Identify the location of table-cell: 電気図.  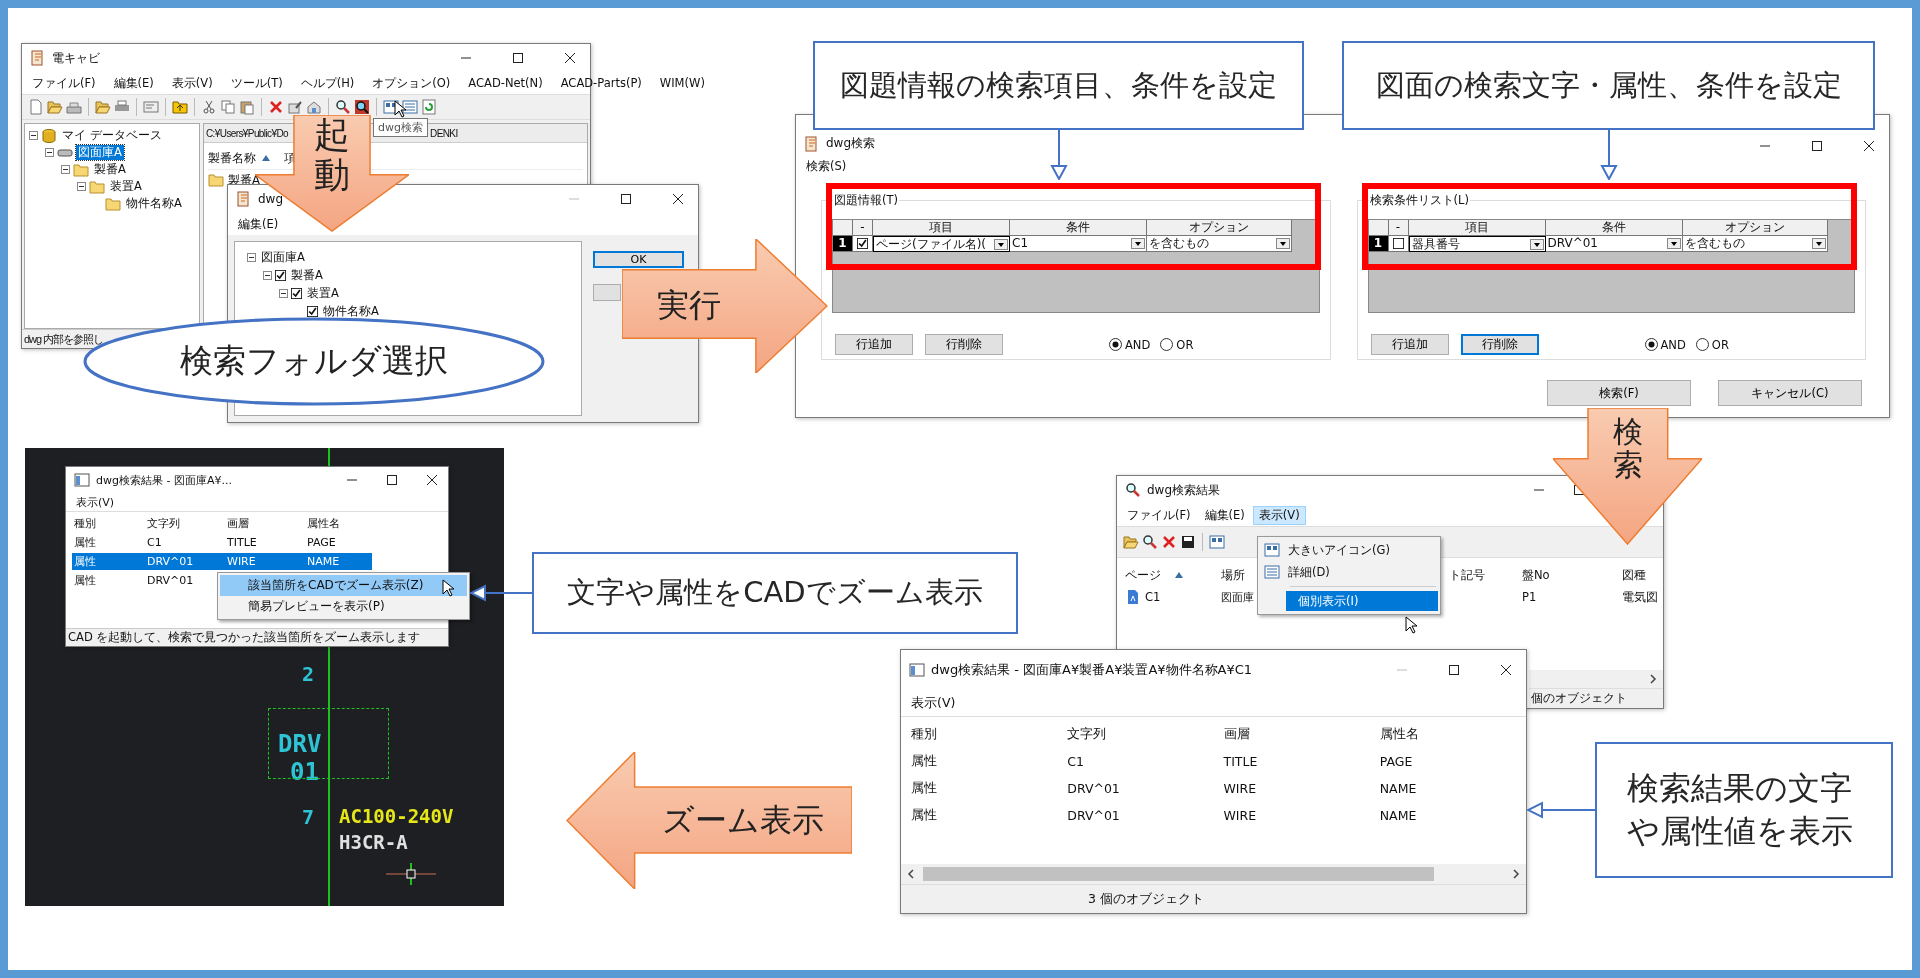
(1640, 597).